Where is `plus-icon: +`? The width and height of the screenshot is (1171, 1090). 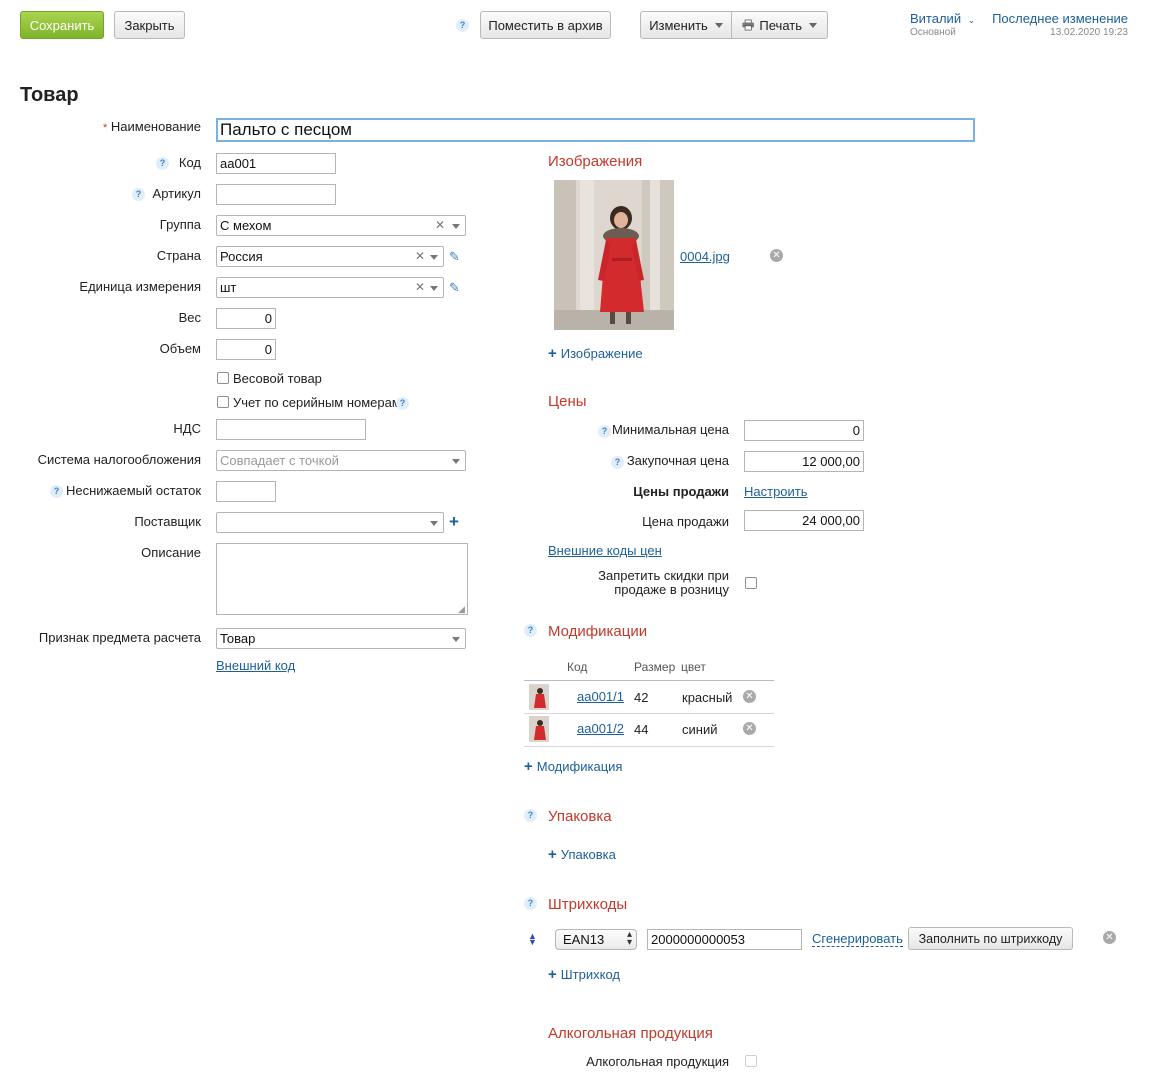
plus-icon: + is located at coordinates (528, 766).